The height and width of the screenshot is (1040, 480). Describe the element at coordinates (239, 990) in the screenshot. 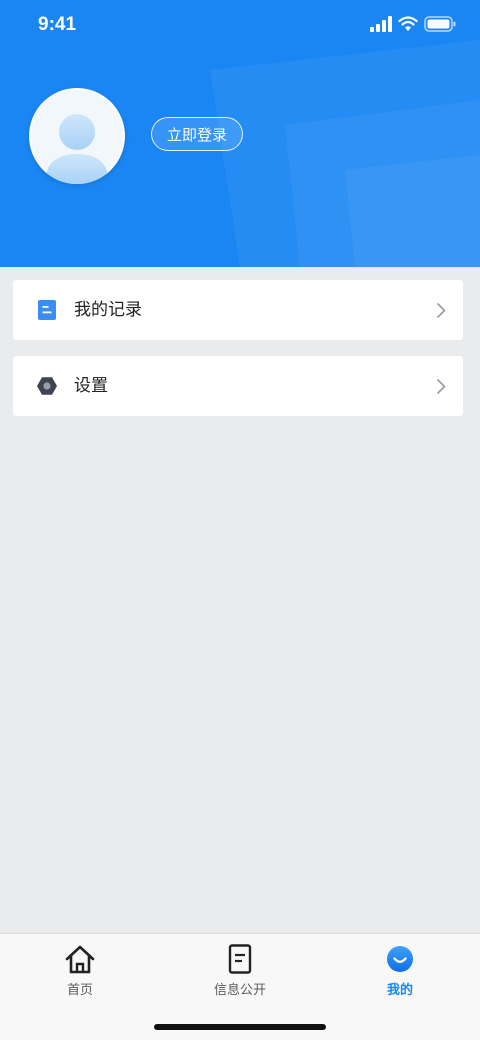

I see `tab-label: 信息公开` at that location.